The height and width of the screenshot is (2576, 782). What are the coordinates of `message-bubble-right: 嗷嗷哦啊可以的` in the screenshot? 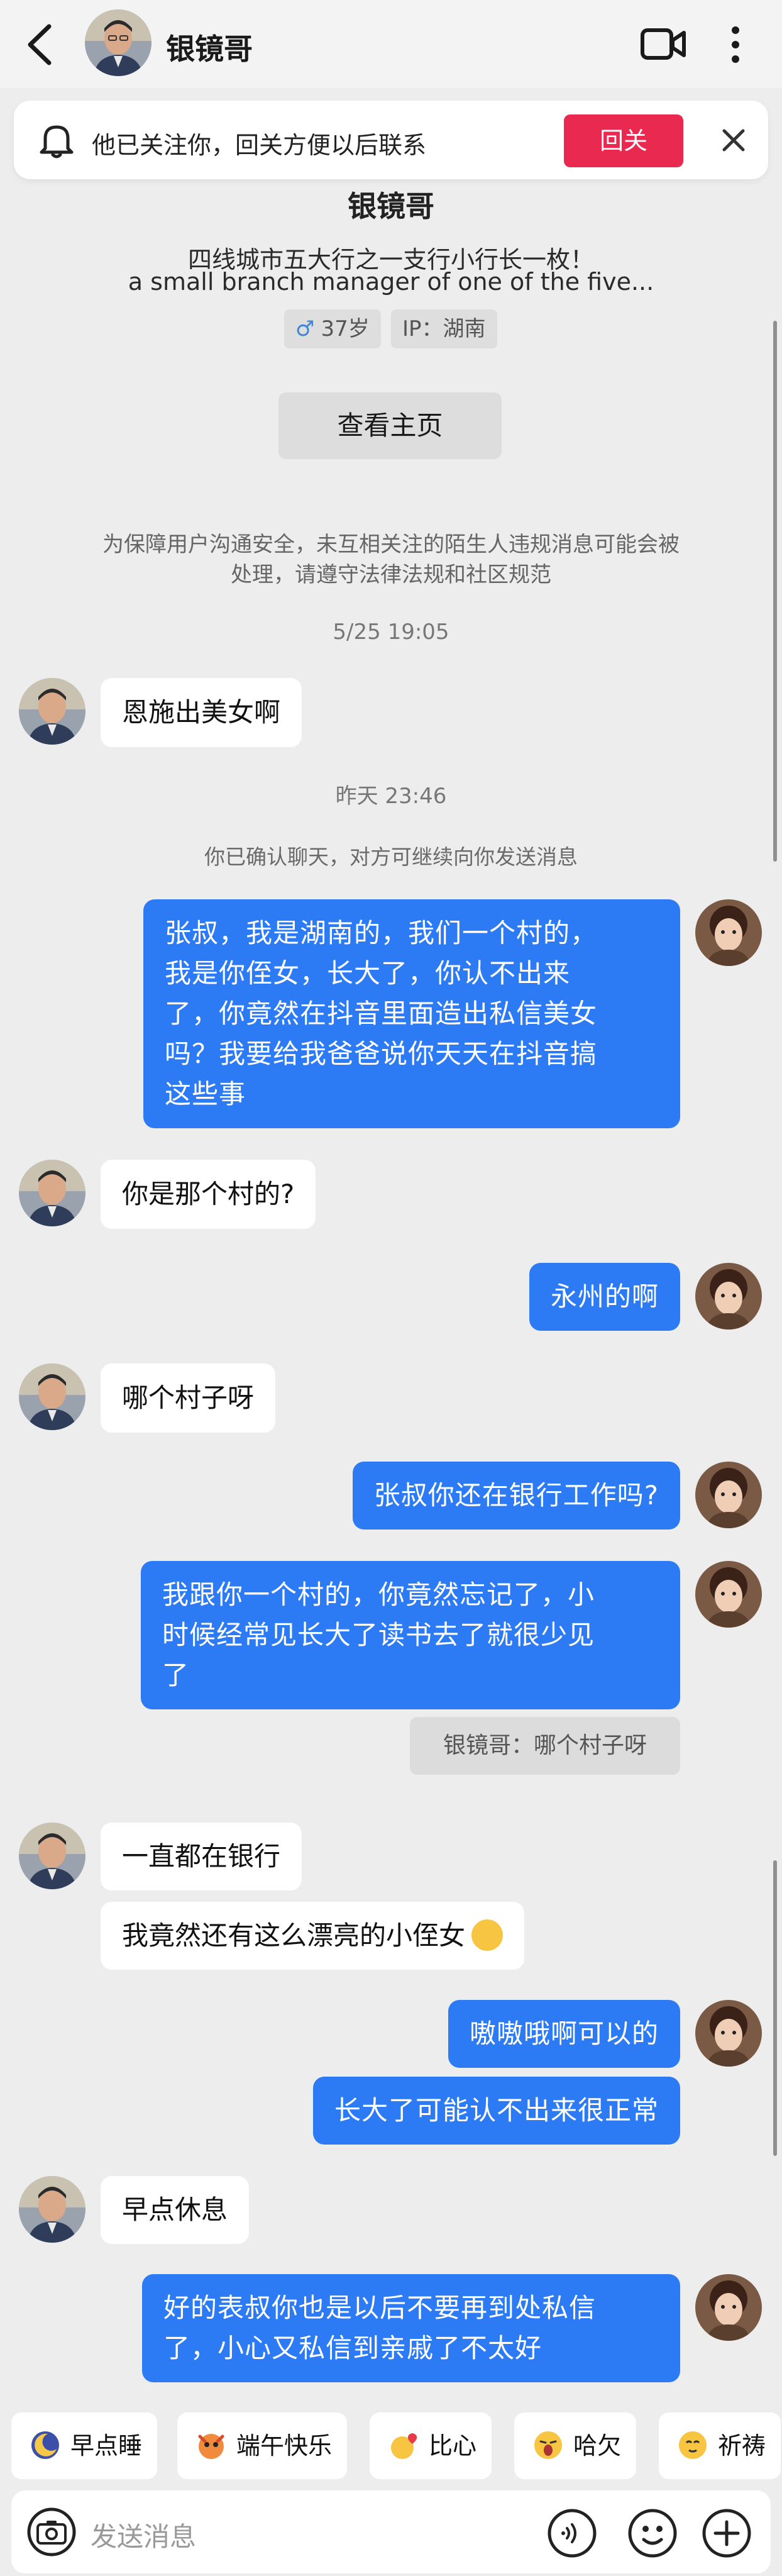 It's located at (564, 2034).